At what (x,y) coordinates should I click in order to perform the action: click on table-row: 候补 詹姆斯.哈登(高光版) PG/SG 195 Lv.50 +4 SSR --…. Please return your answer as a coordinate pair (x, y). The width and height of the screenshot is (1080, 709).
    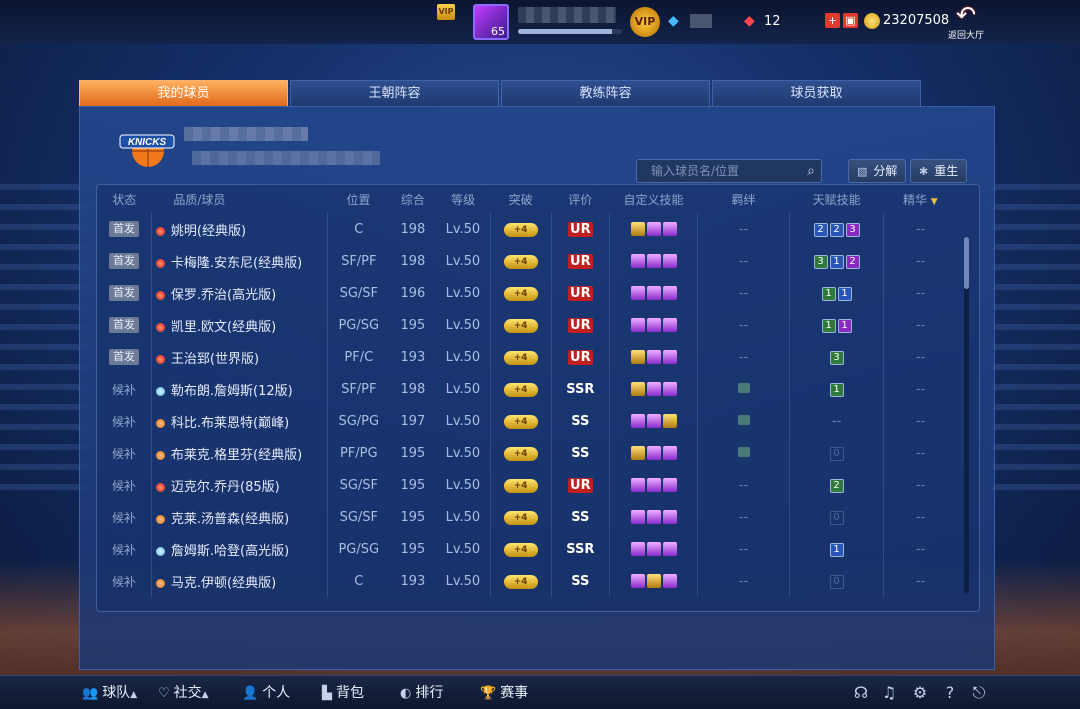
    Looking at the image, I should click on (527, 549).